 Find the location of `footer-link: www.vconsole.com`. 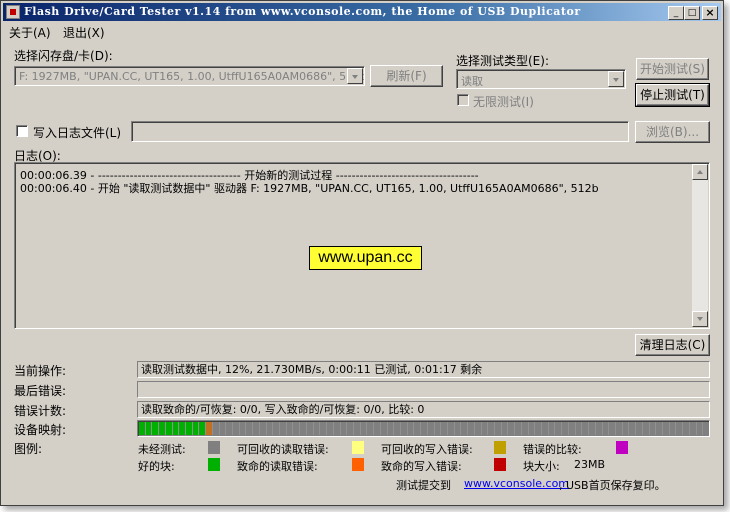

footer-link: www.vconsole.com is located at coordinates (516, 483).